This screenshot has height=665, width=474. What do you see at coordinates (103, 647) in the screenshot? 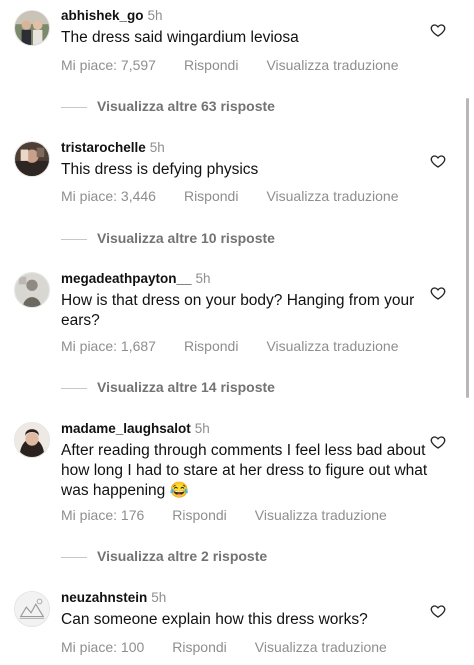
I see `like-count: Mi piace: 100` at bounding box center [103, 647].